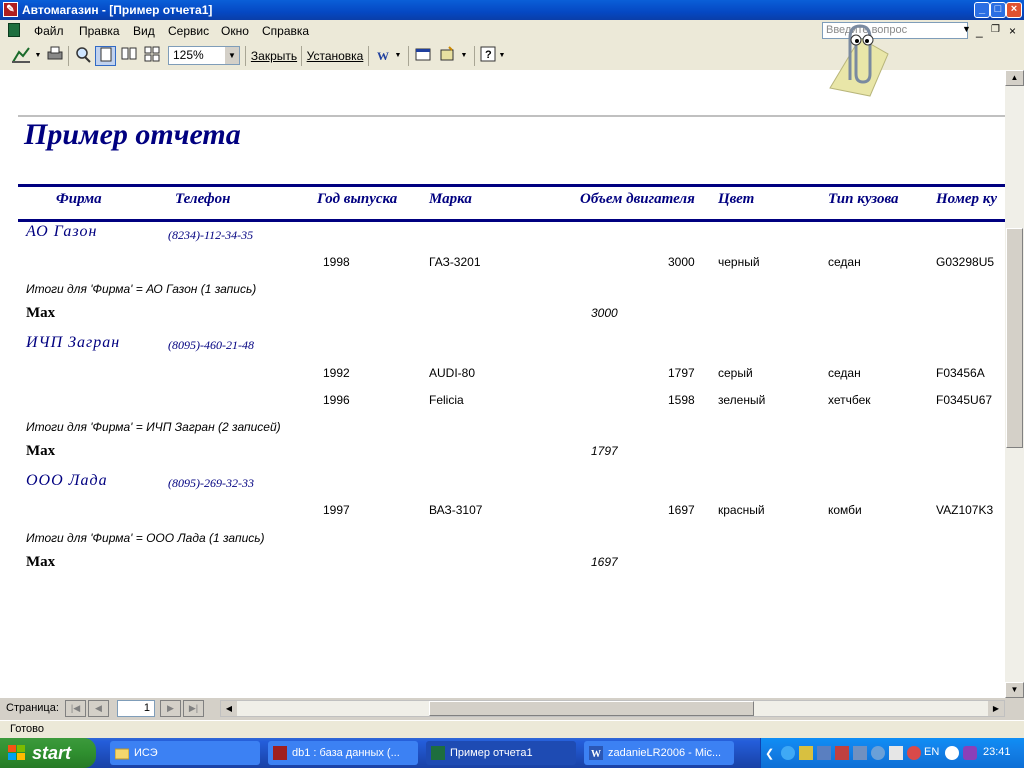 The width and height of the screenshot is (1024, 768). I want to click on scroll-up-icon: ▲, so click(1014, 78).